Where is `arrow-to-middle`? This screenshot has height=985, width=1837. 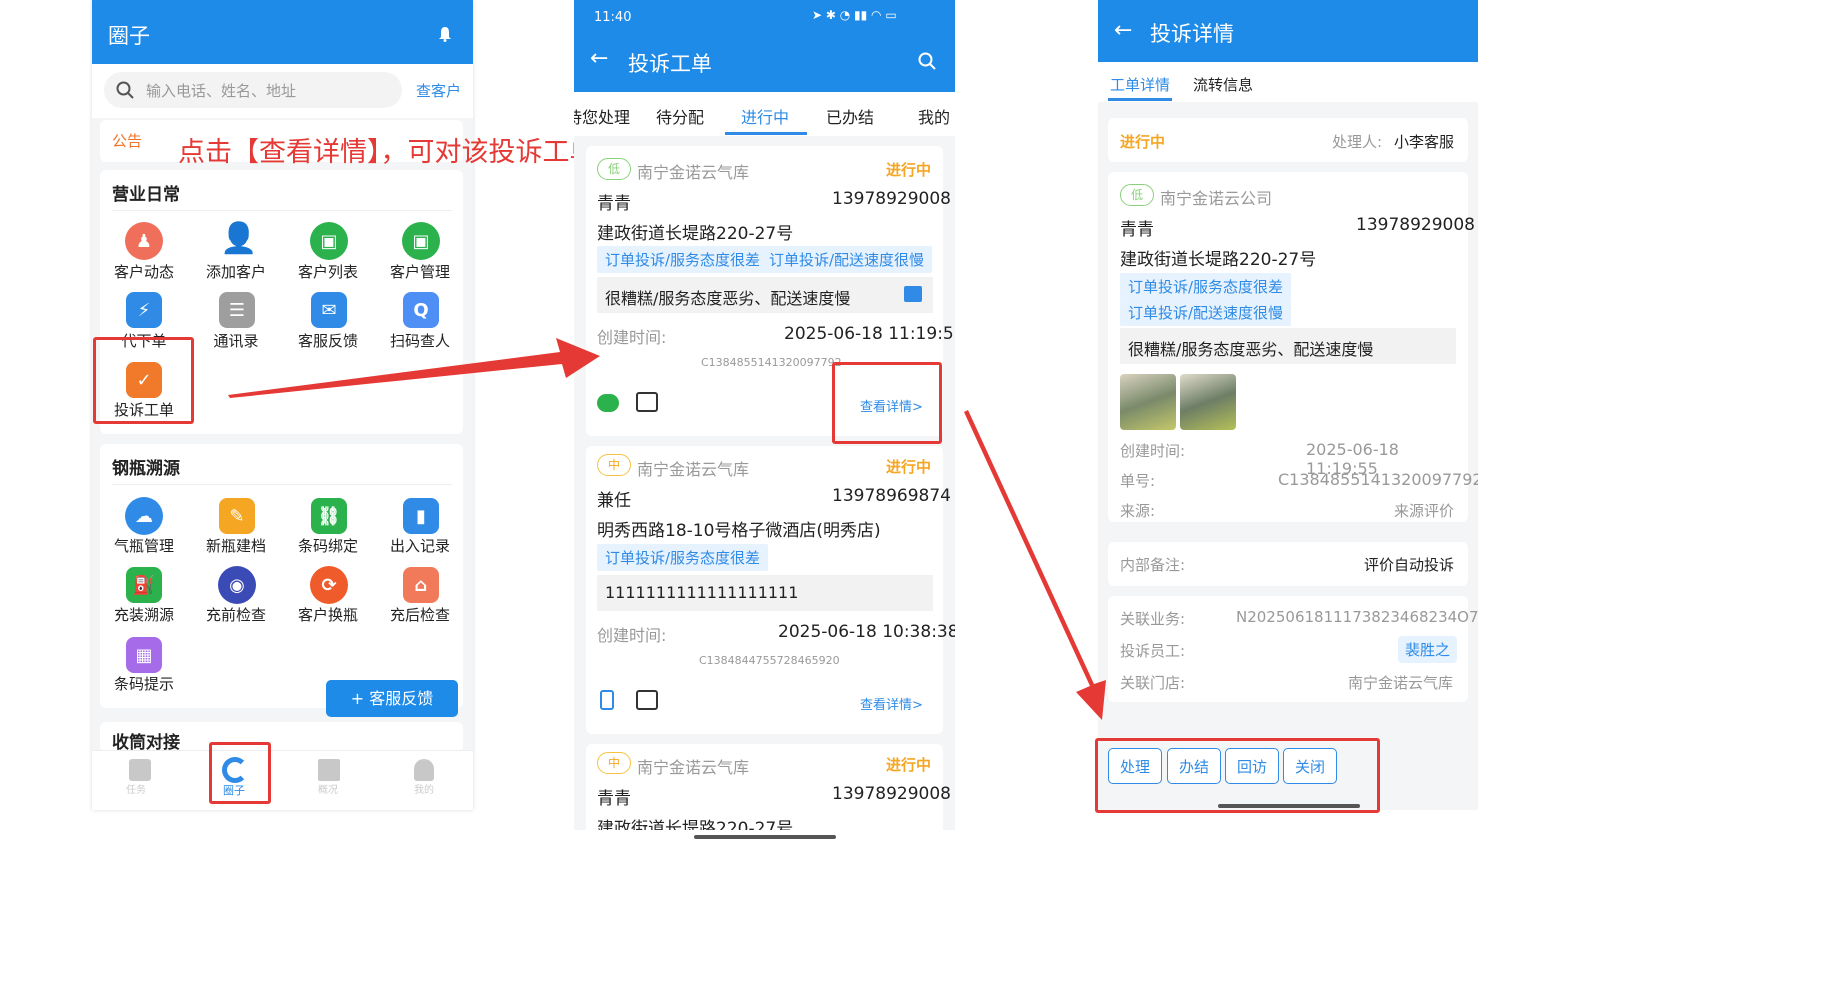 arrow-to-middle is located at coordinates (414, 368).